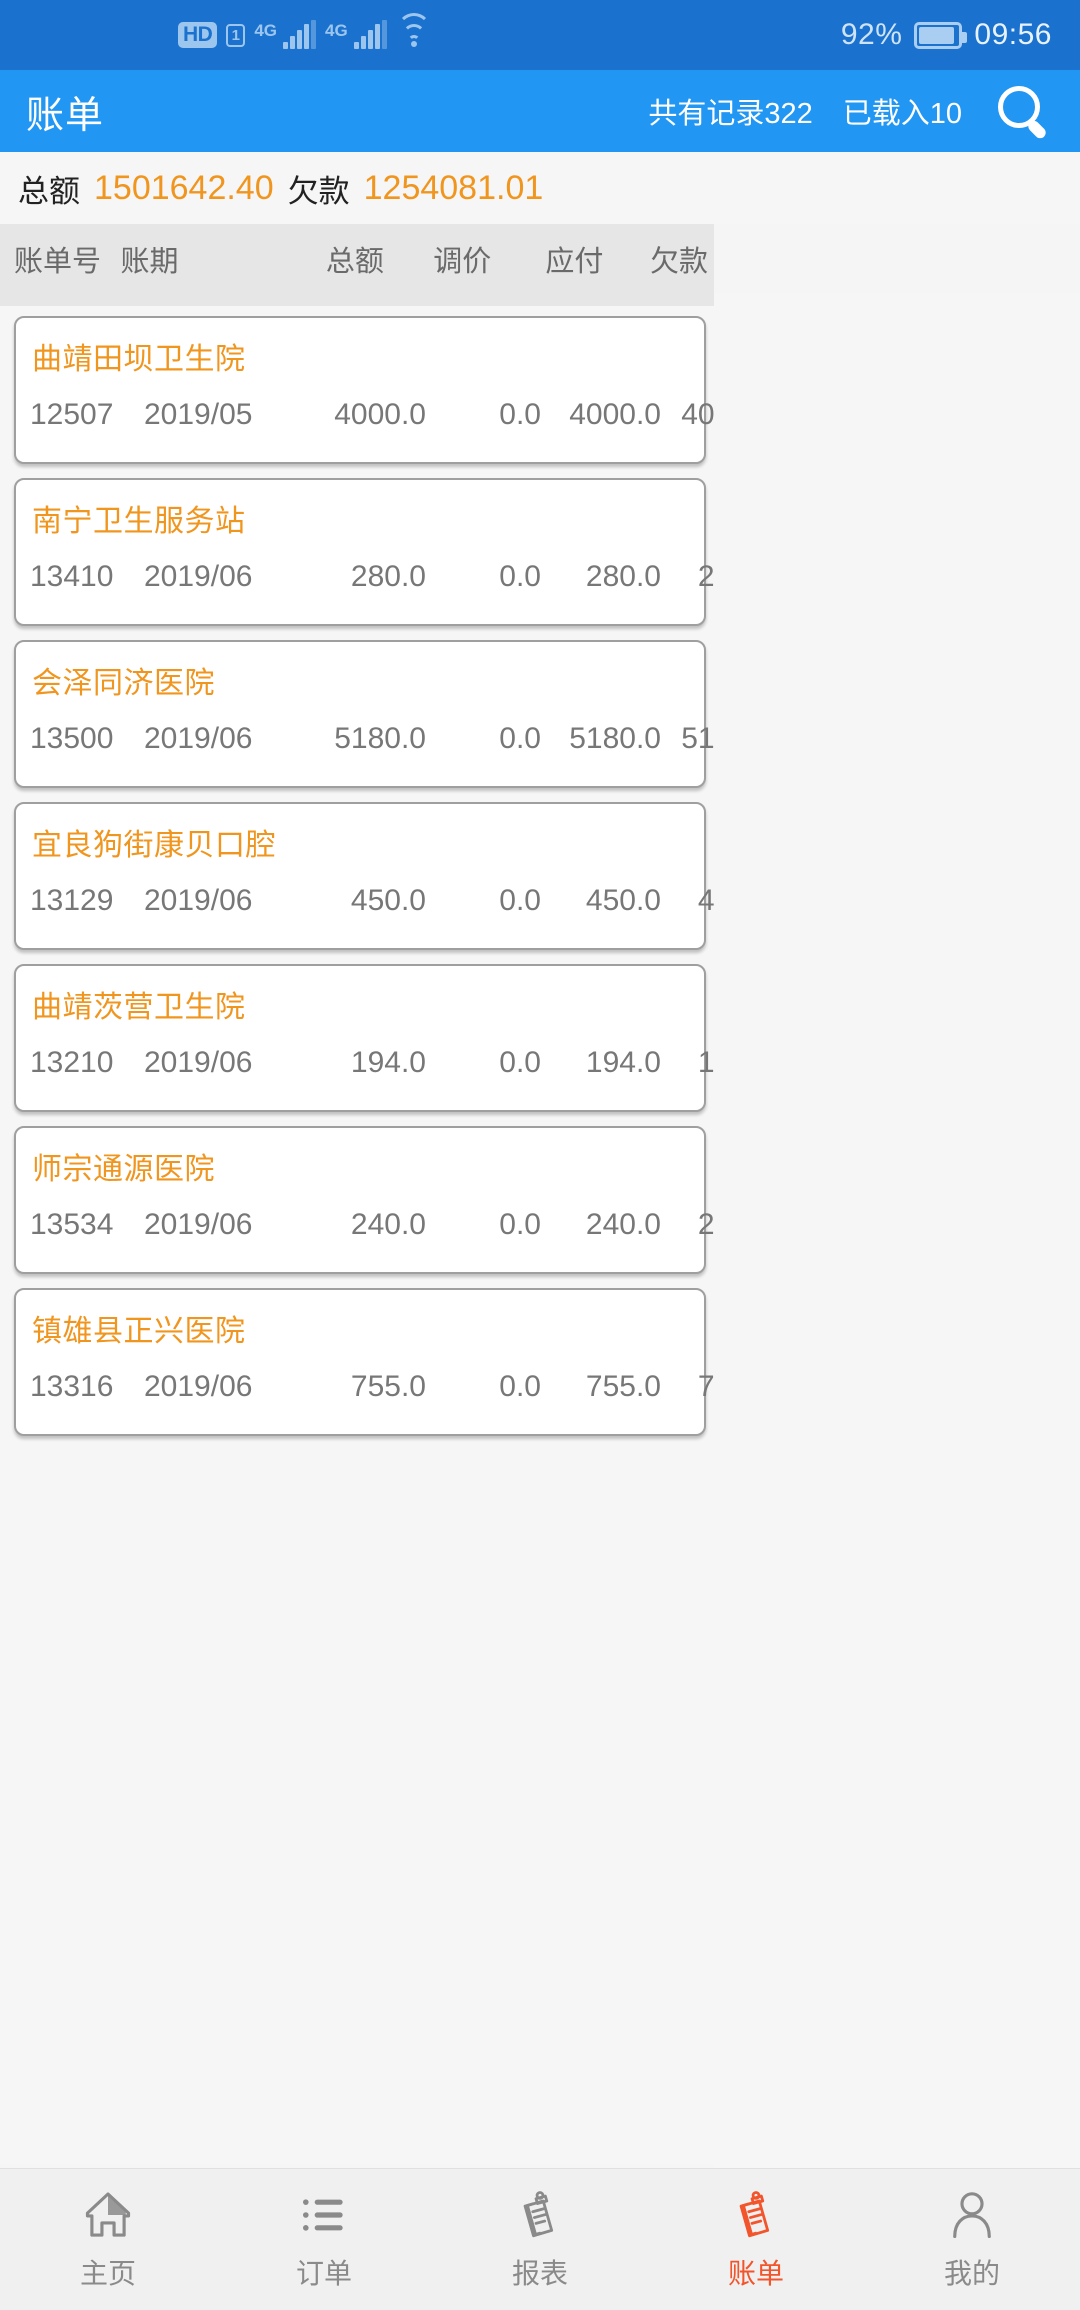 This screenshot has height=2310, width=1080. Describe the element at coordinates (453, 187) in the screenshot. I see `summary-debt-value: 1254081.01` at that location.